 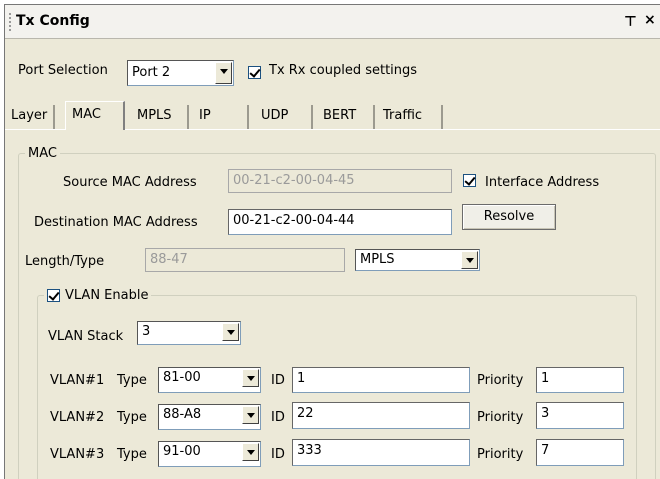 I want to click on length-type-value: 88-47, so click(x=169, y=259).